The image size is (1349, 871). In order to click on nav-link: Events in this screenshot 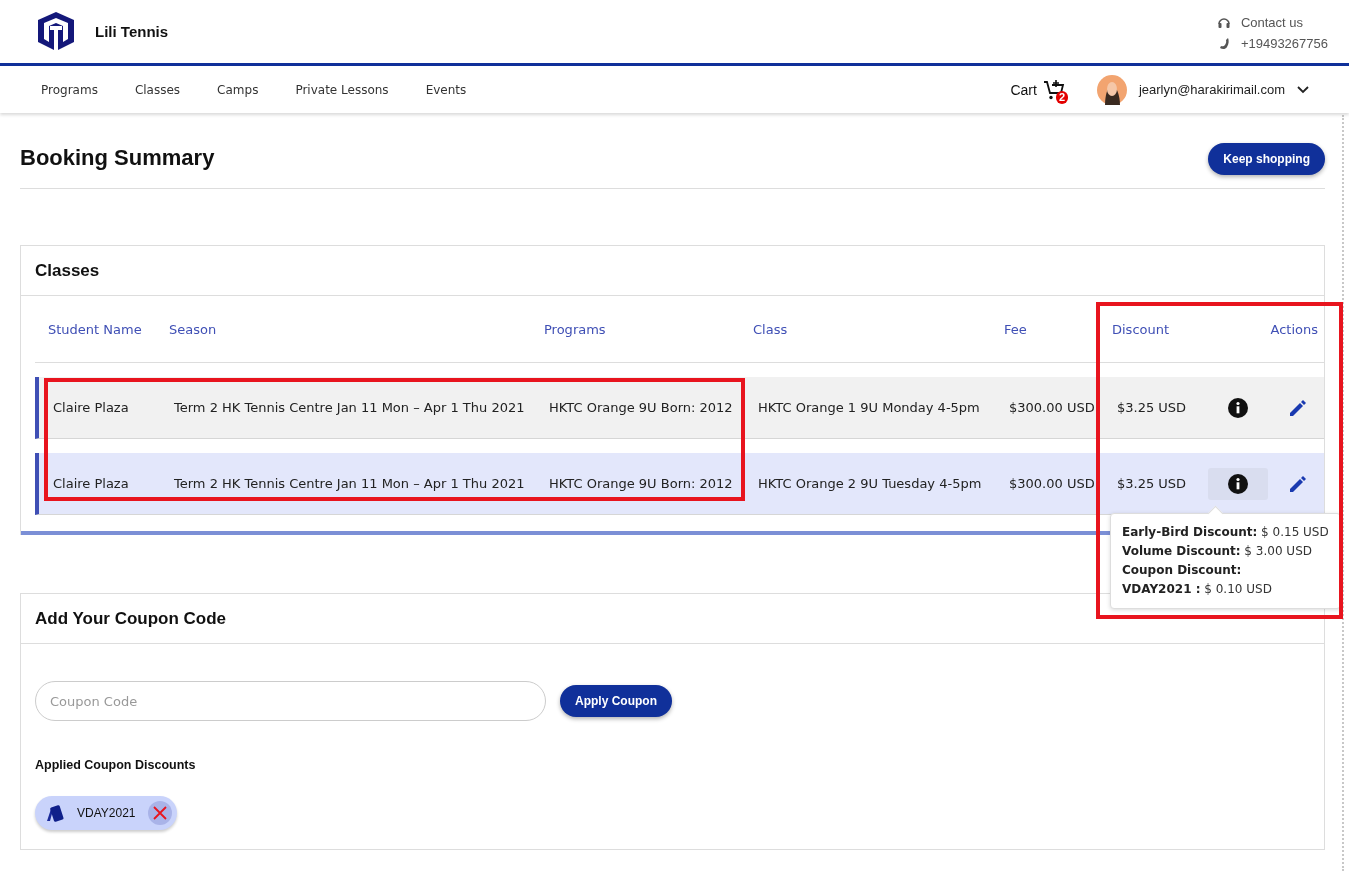, I will do `click(446, 89)`.